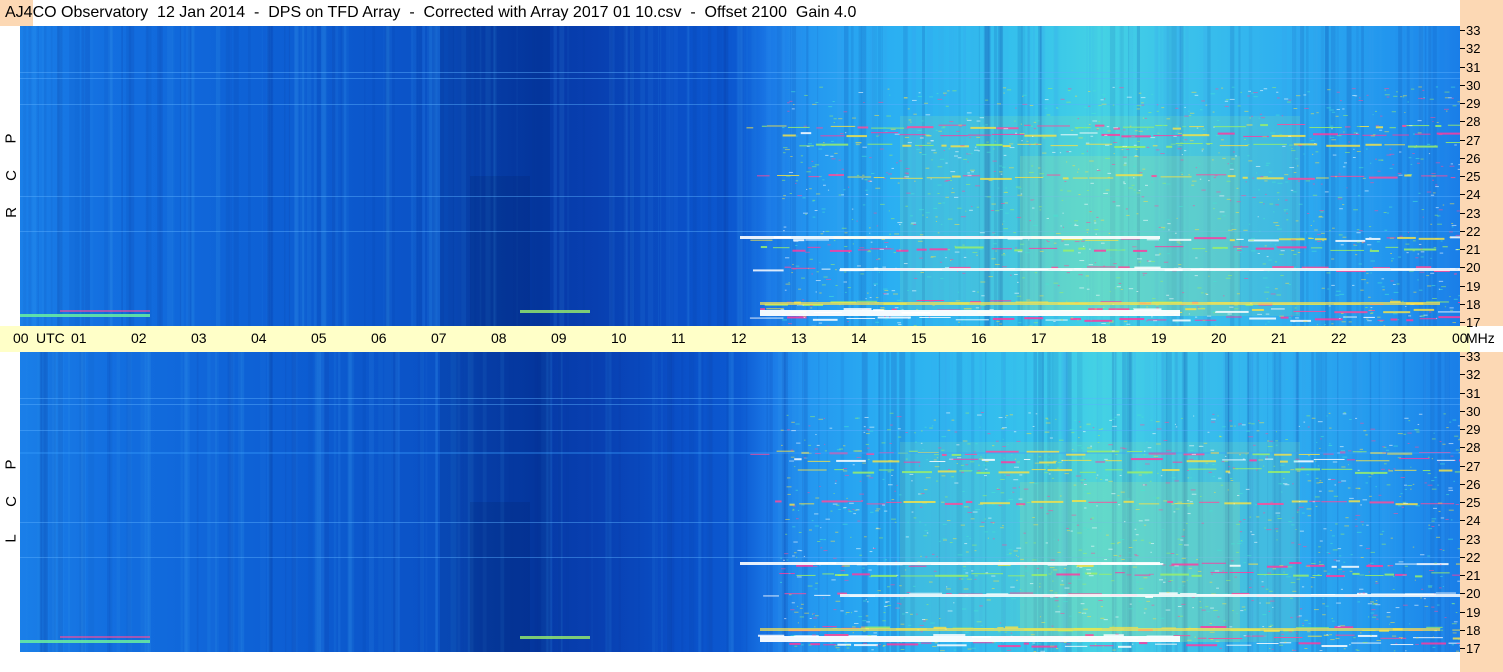 The image size is (1503, 672). What do you see at coordinates (1039, 338) in the screenshot?
I see `time-axis-label: 17` at bounding box center [1039, 338].